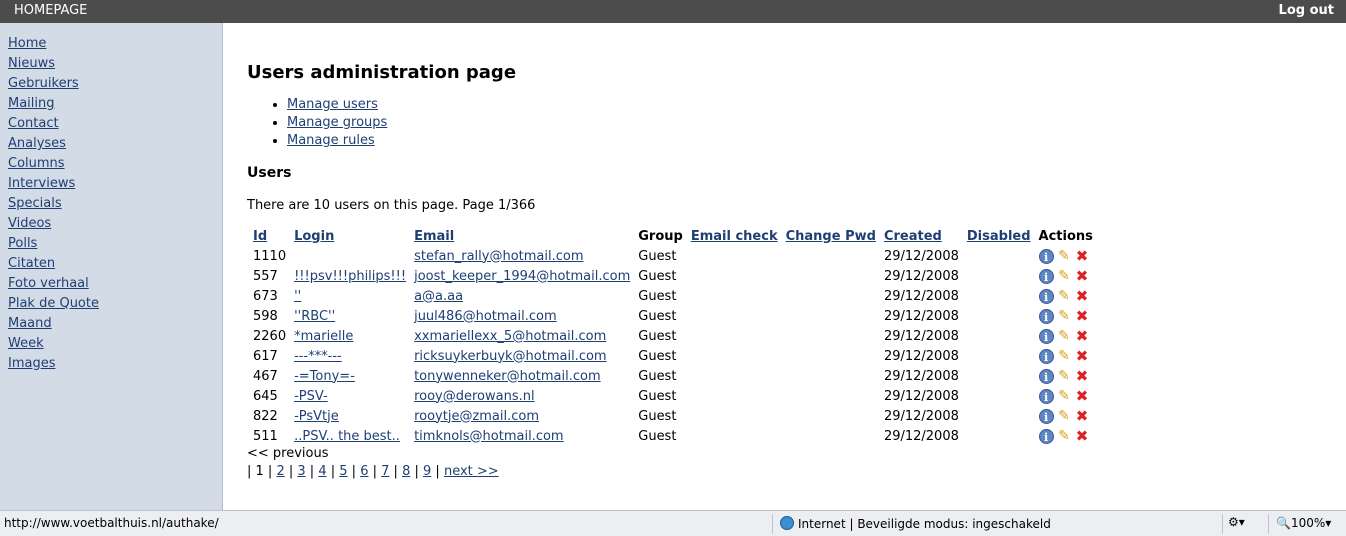 This screenshot has height=536, width=1346. What do you see at coordinates (30, 323) in the screenshot?
I see `sidebar-link-maand: Maand` at bounding box center [30, 323].